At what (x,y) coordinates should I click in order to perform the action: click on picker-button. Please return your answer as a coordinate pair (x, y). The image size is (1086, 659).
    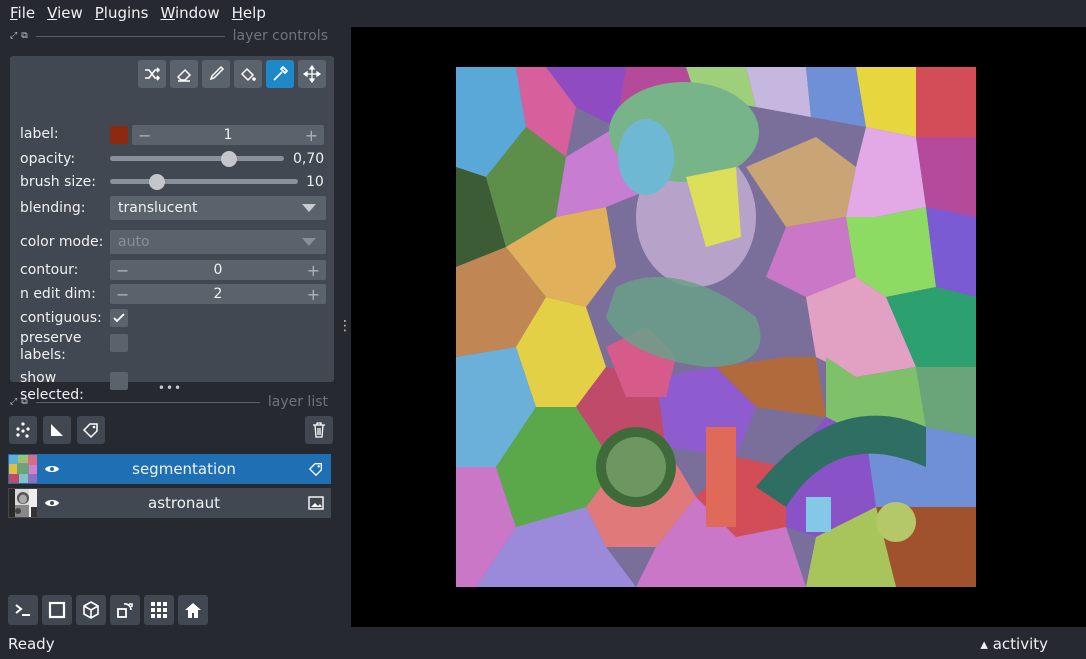
    Looking at the image, I should click on (280, 74).